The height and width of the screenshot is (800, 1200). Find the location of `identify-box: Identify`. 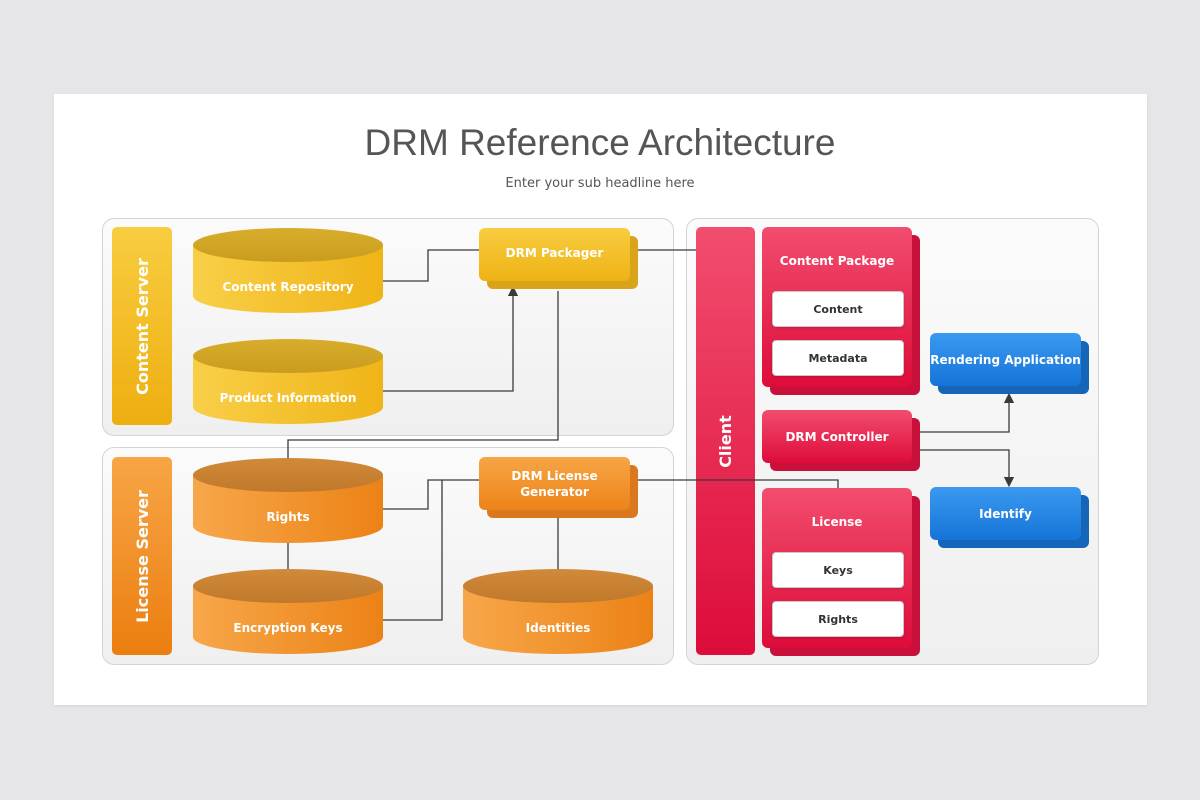

identify-box: Identify is located at coordinates (1009, 517).